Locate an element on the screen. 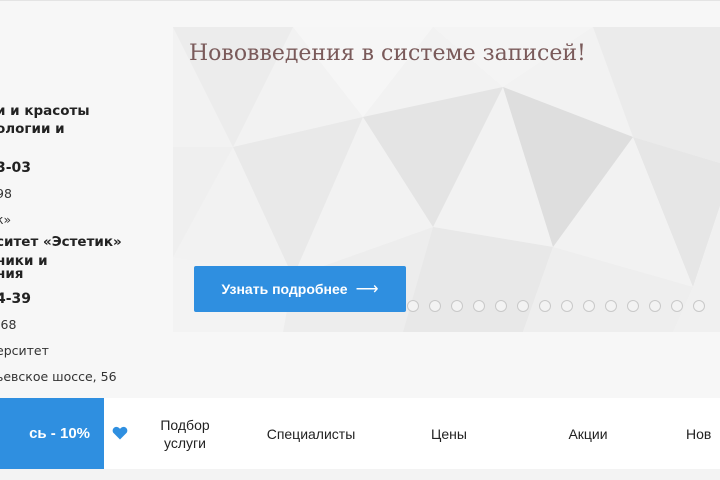  arrow-right-icon: ⟶ is located at coordinates (367, 289).